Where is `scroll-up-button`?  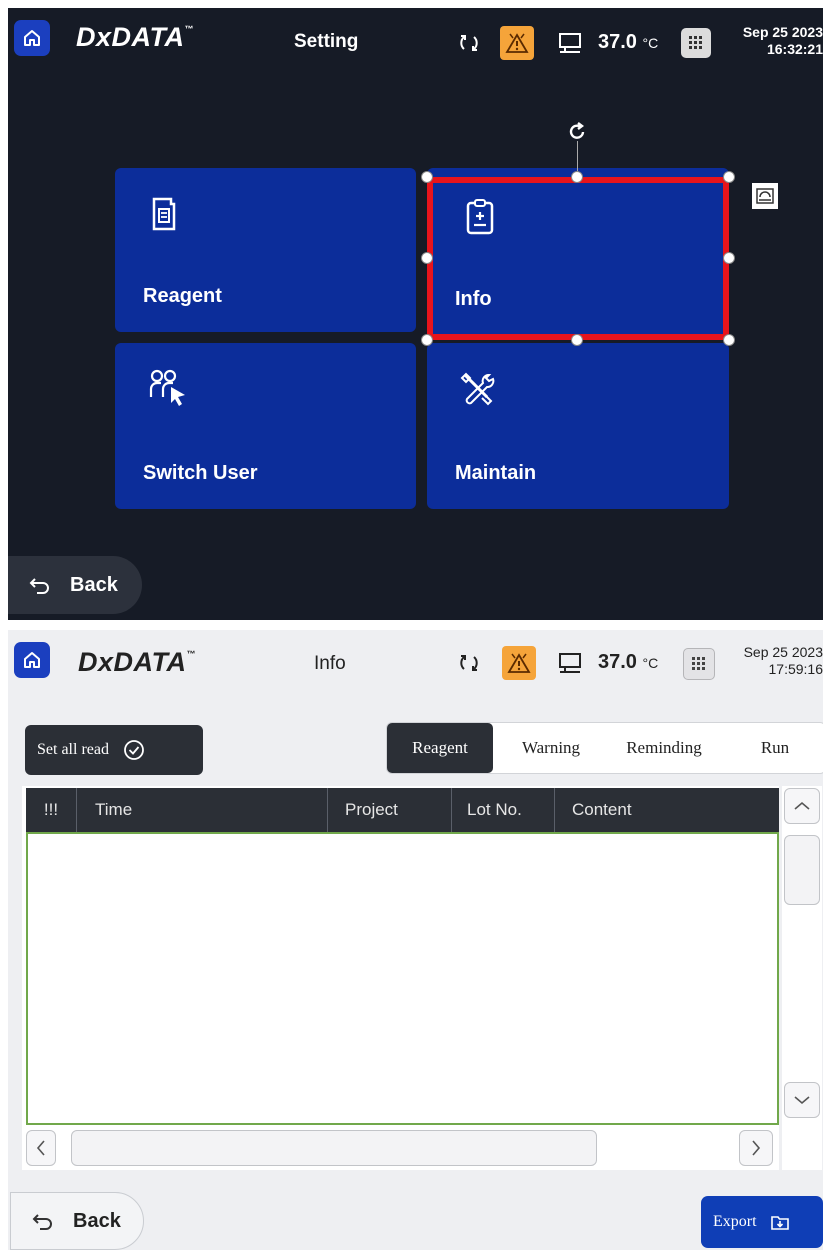
scroll-up-button is located at coordinates (802, 806).